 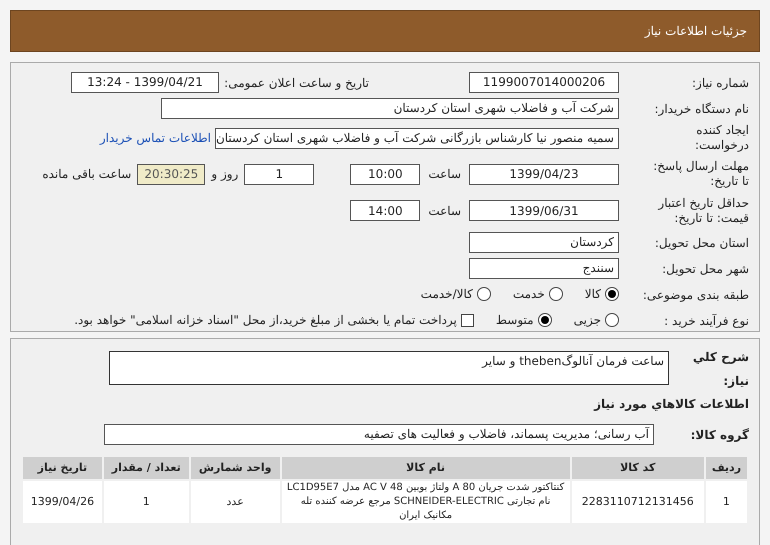 I want to click on column-header: ردیف, so click(x=726, y=468).